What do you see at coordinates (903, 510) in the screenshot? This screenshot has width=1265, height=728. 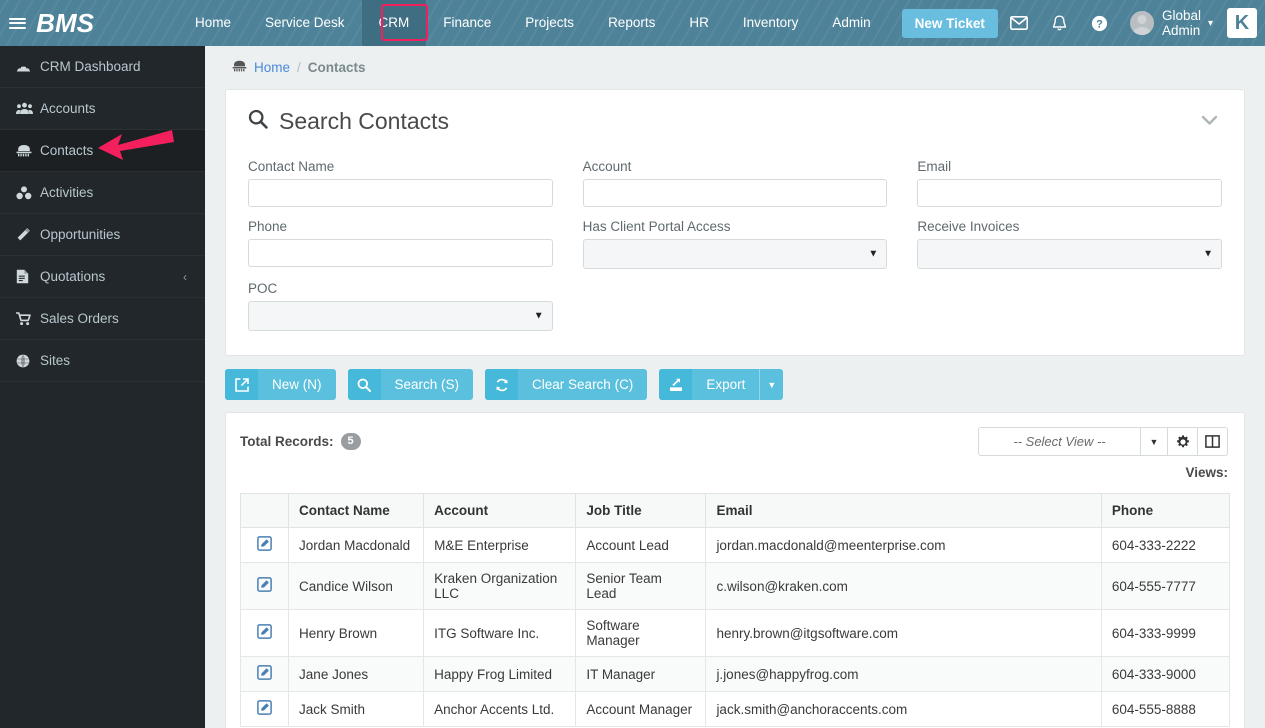 I see `column-header-email: Email` at bounding box center [903, 510].